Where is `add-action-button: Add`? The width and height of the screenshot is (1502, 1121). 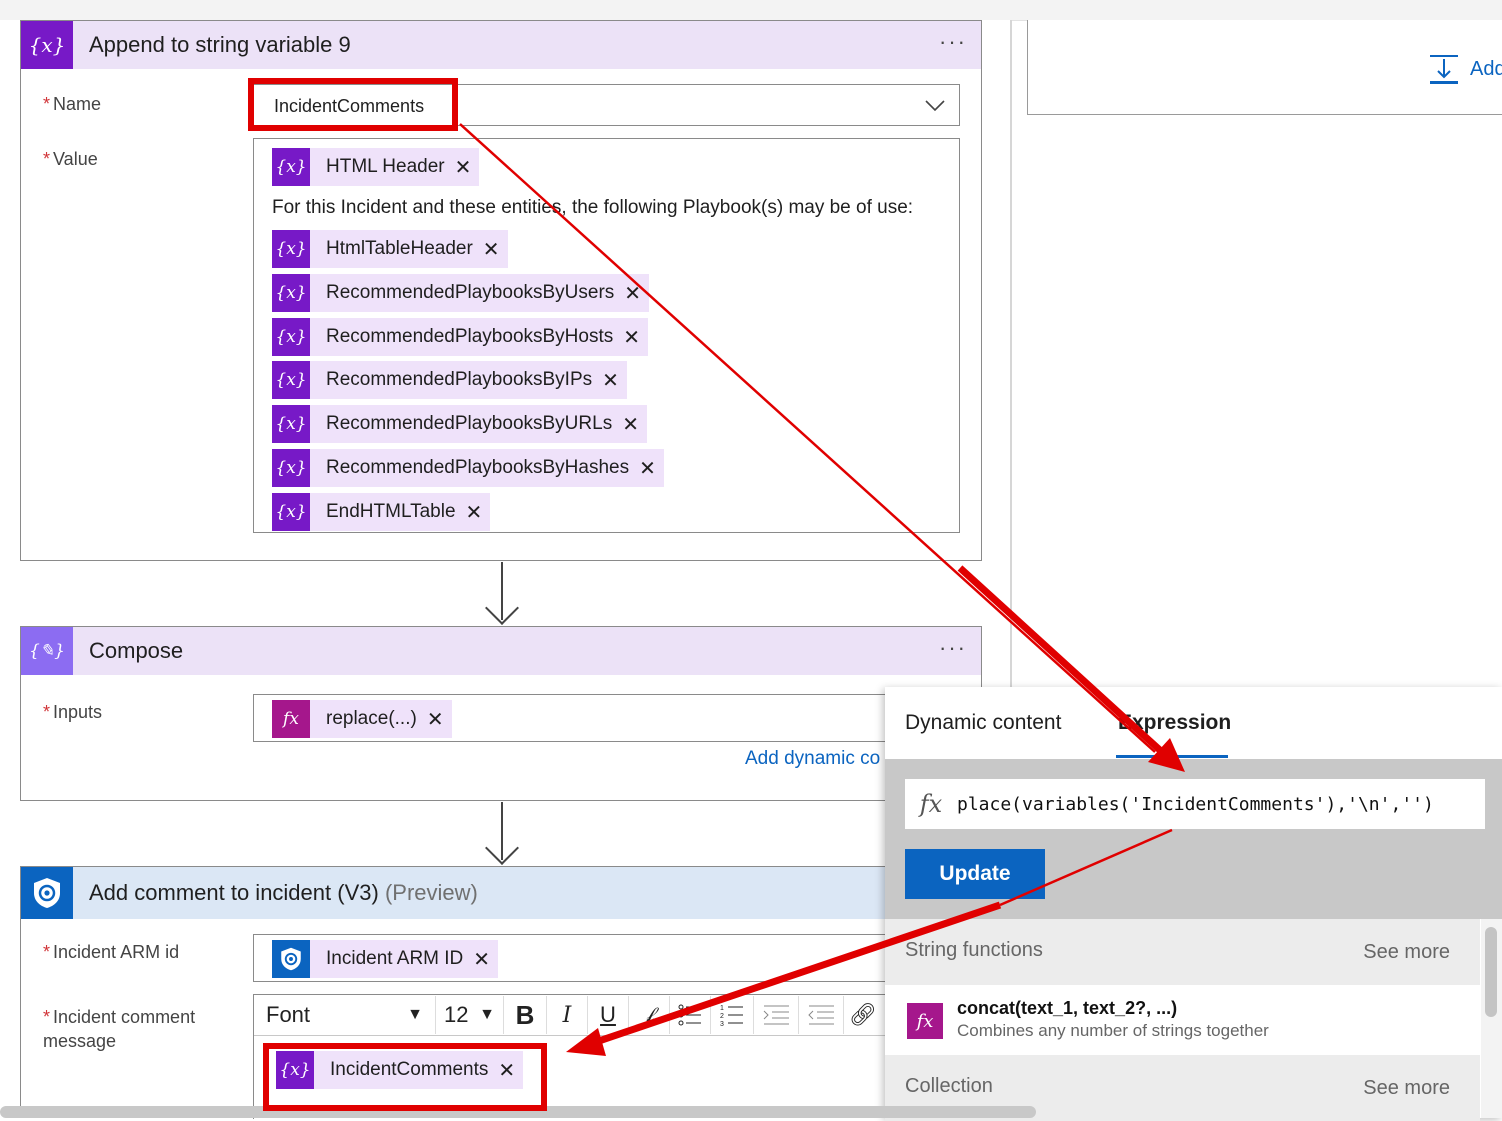 add-action-button: Add is located at coordinates (1465, 69).